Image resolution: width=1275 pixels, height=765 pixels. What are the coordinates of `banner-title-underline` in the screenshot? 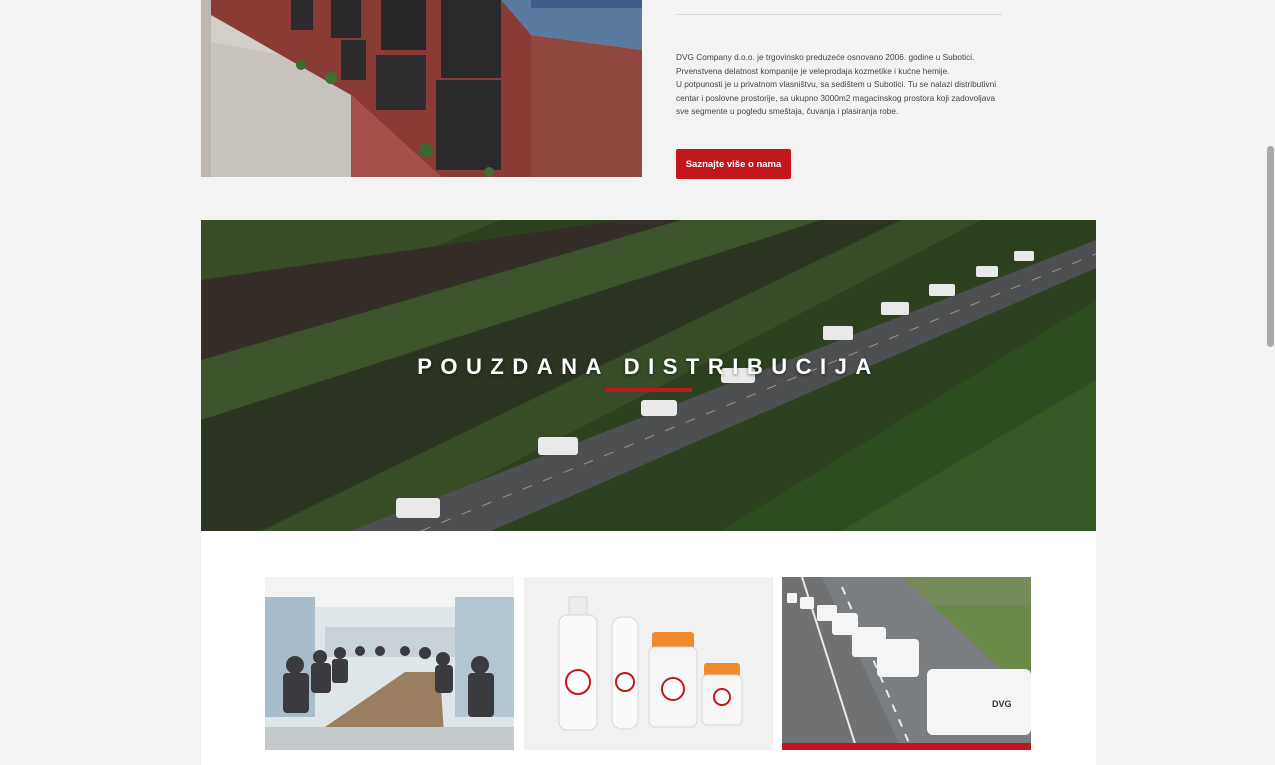 It's located at (649, 390).